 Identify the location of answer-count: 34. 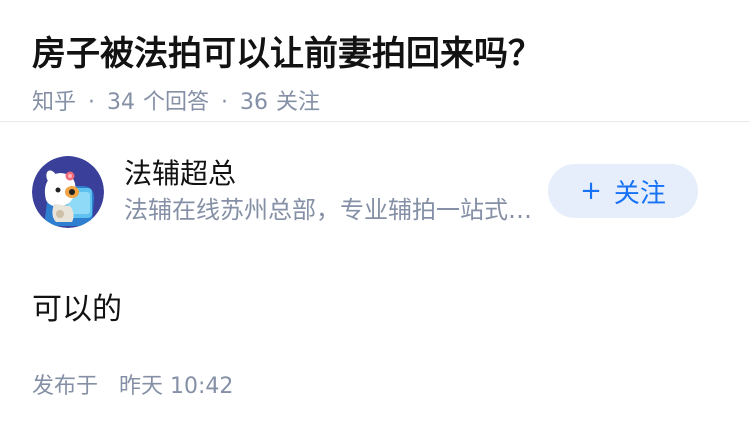
(121, 102).